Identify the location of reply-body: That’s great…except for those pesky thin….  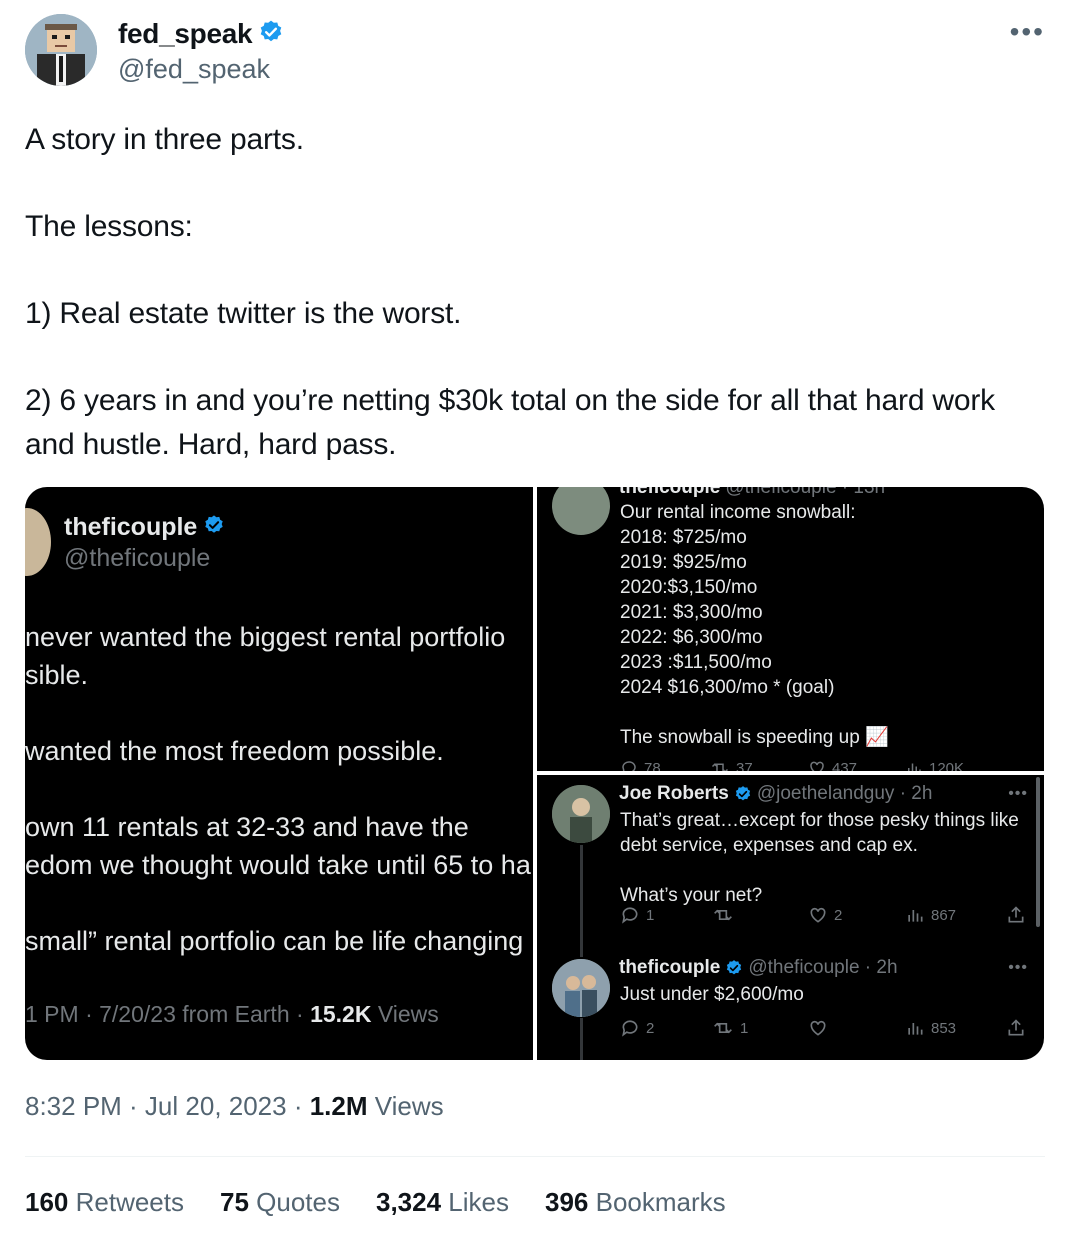
(819, 858).